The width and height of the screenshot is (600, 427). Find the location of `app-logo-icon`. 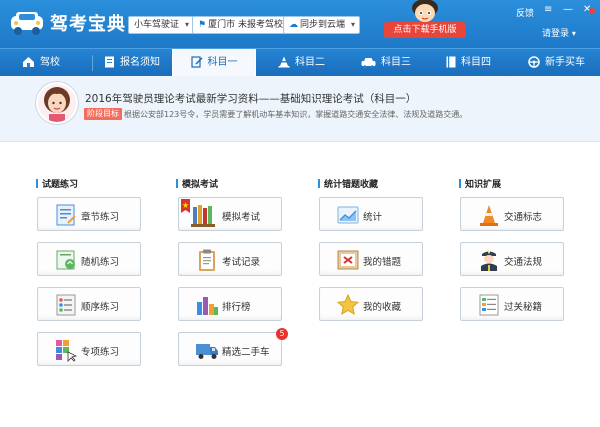

app-logo-icon is located at coordinates (27, 23).